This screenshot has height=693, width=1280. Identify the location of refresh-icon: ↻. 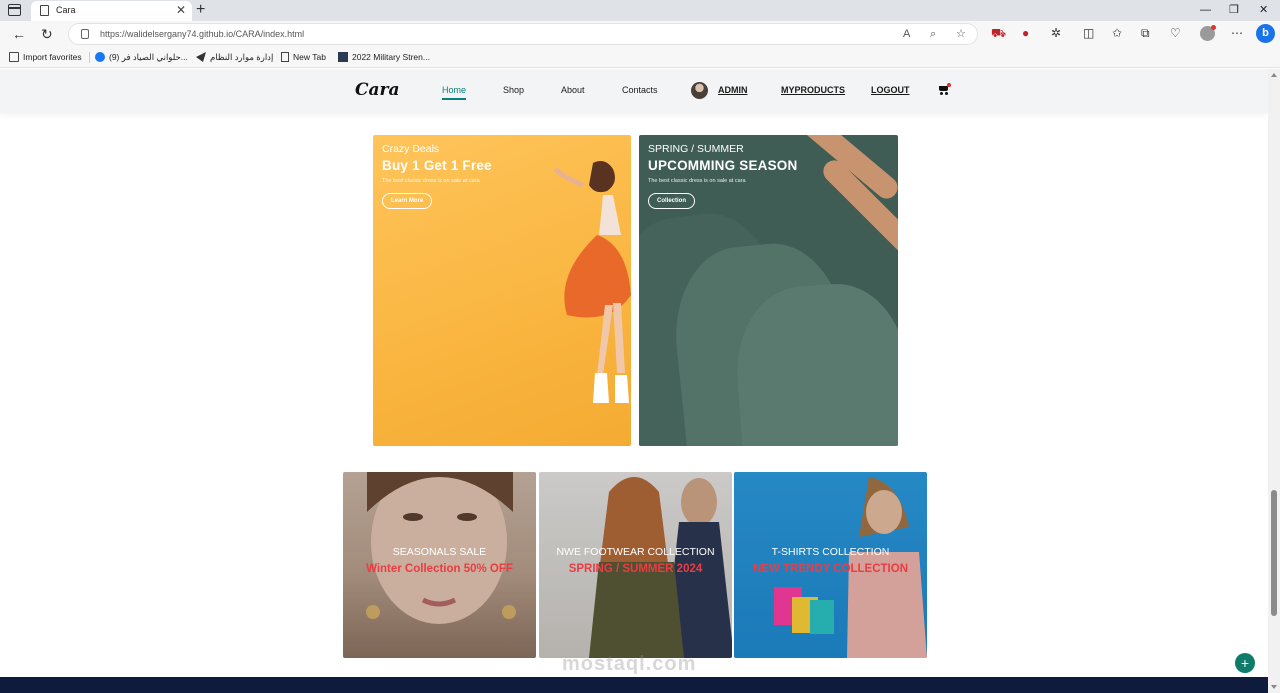
(47, 34).